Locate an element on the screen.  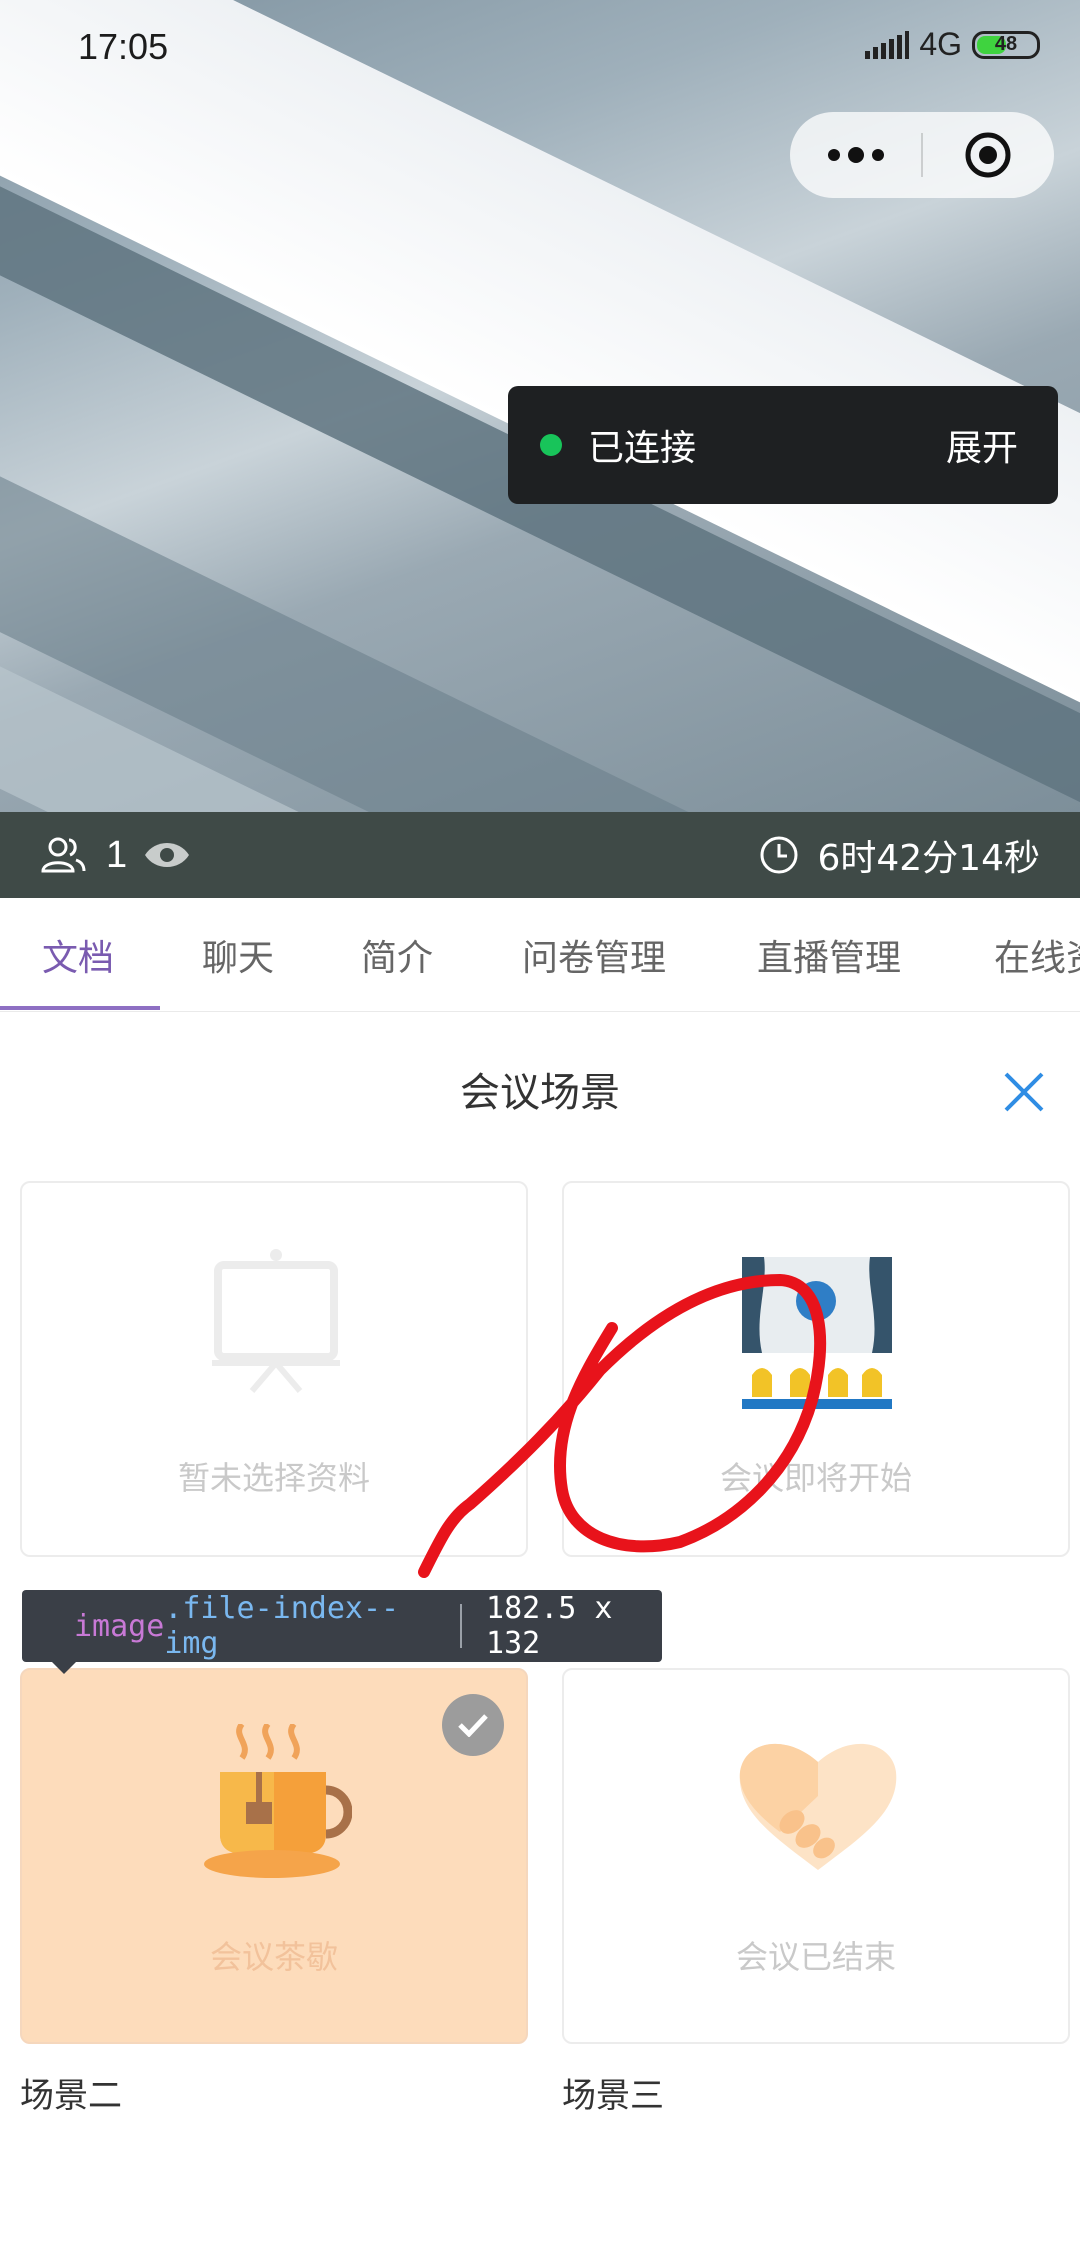
element-inspector-tooltip: image .file-index--img 182.5 x 132 is located at coordinates (342, 1626).